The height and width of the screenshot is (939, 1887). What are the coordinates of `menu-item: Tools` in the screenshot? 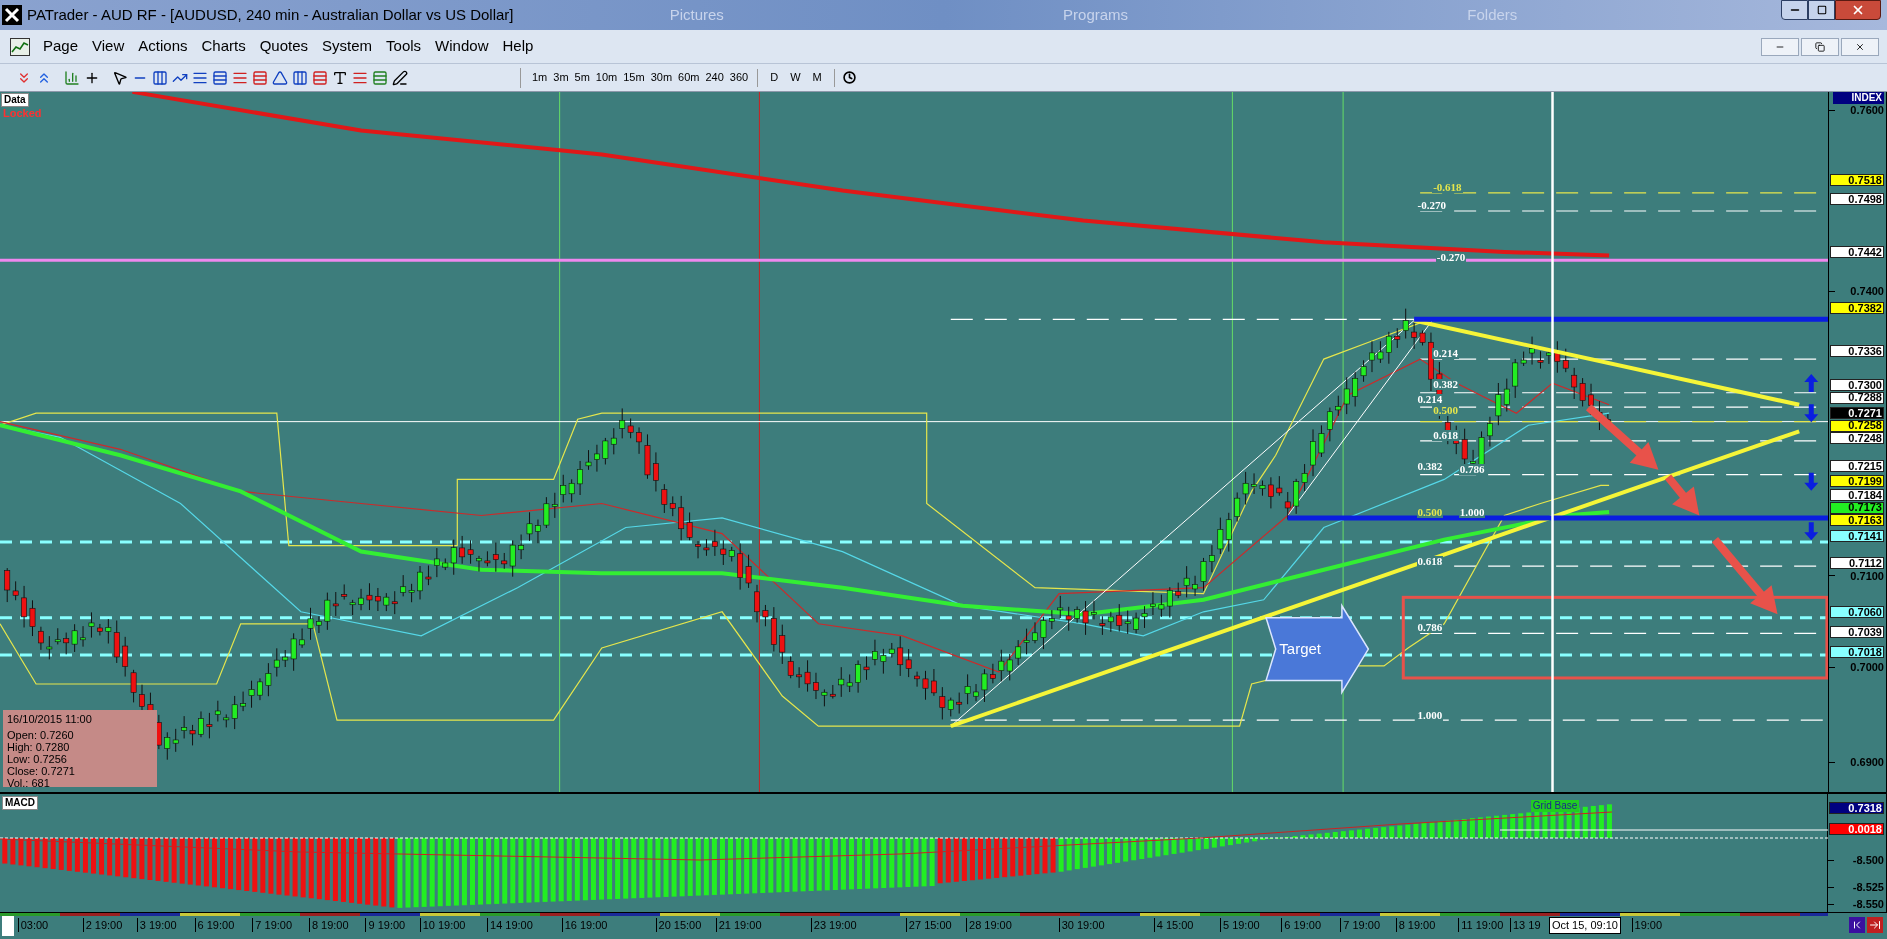 It's located at (404, 46).